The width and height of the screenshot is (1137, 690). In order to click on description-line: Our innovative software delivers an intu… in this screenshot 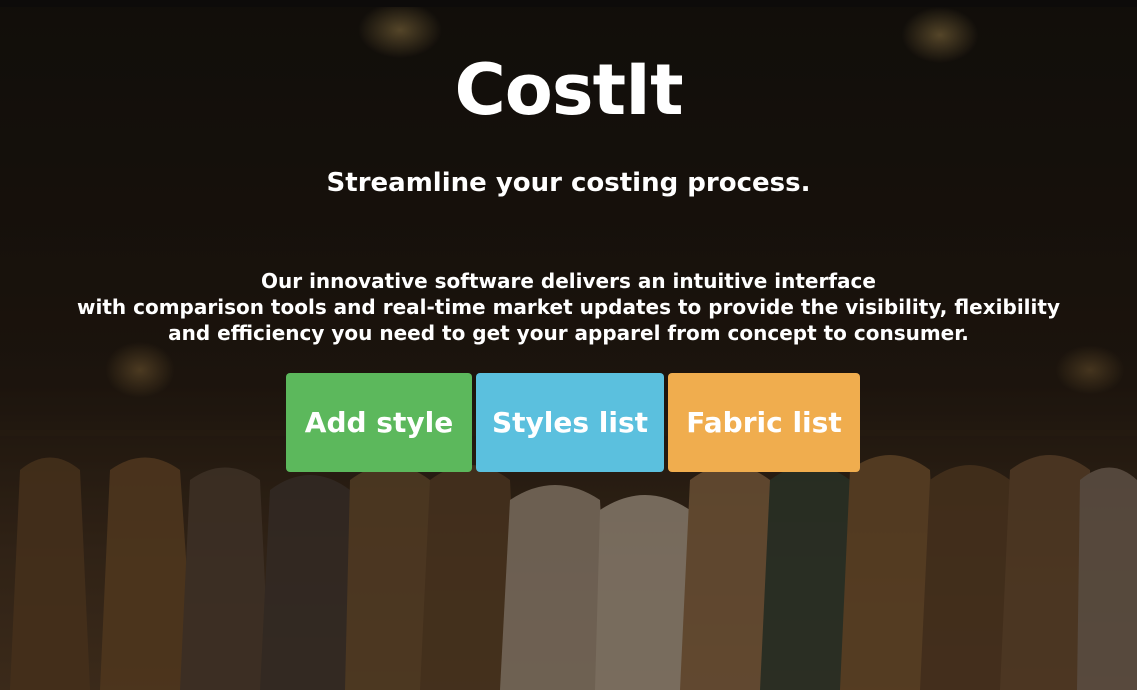, I will do `click(568, 281)`.